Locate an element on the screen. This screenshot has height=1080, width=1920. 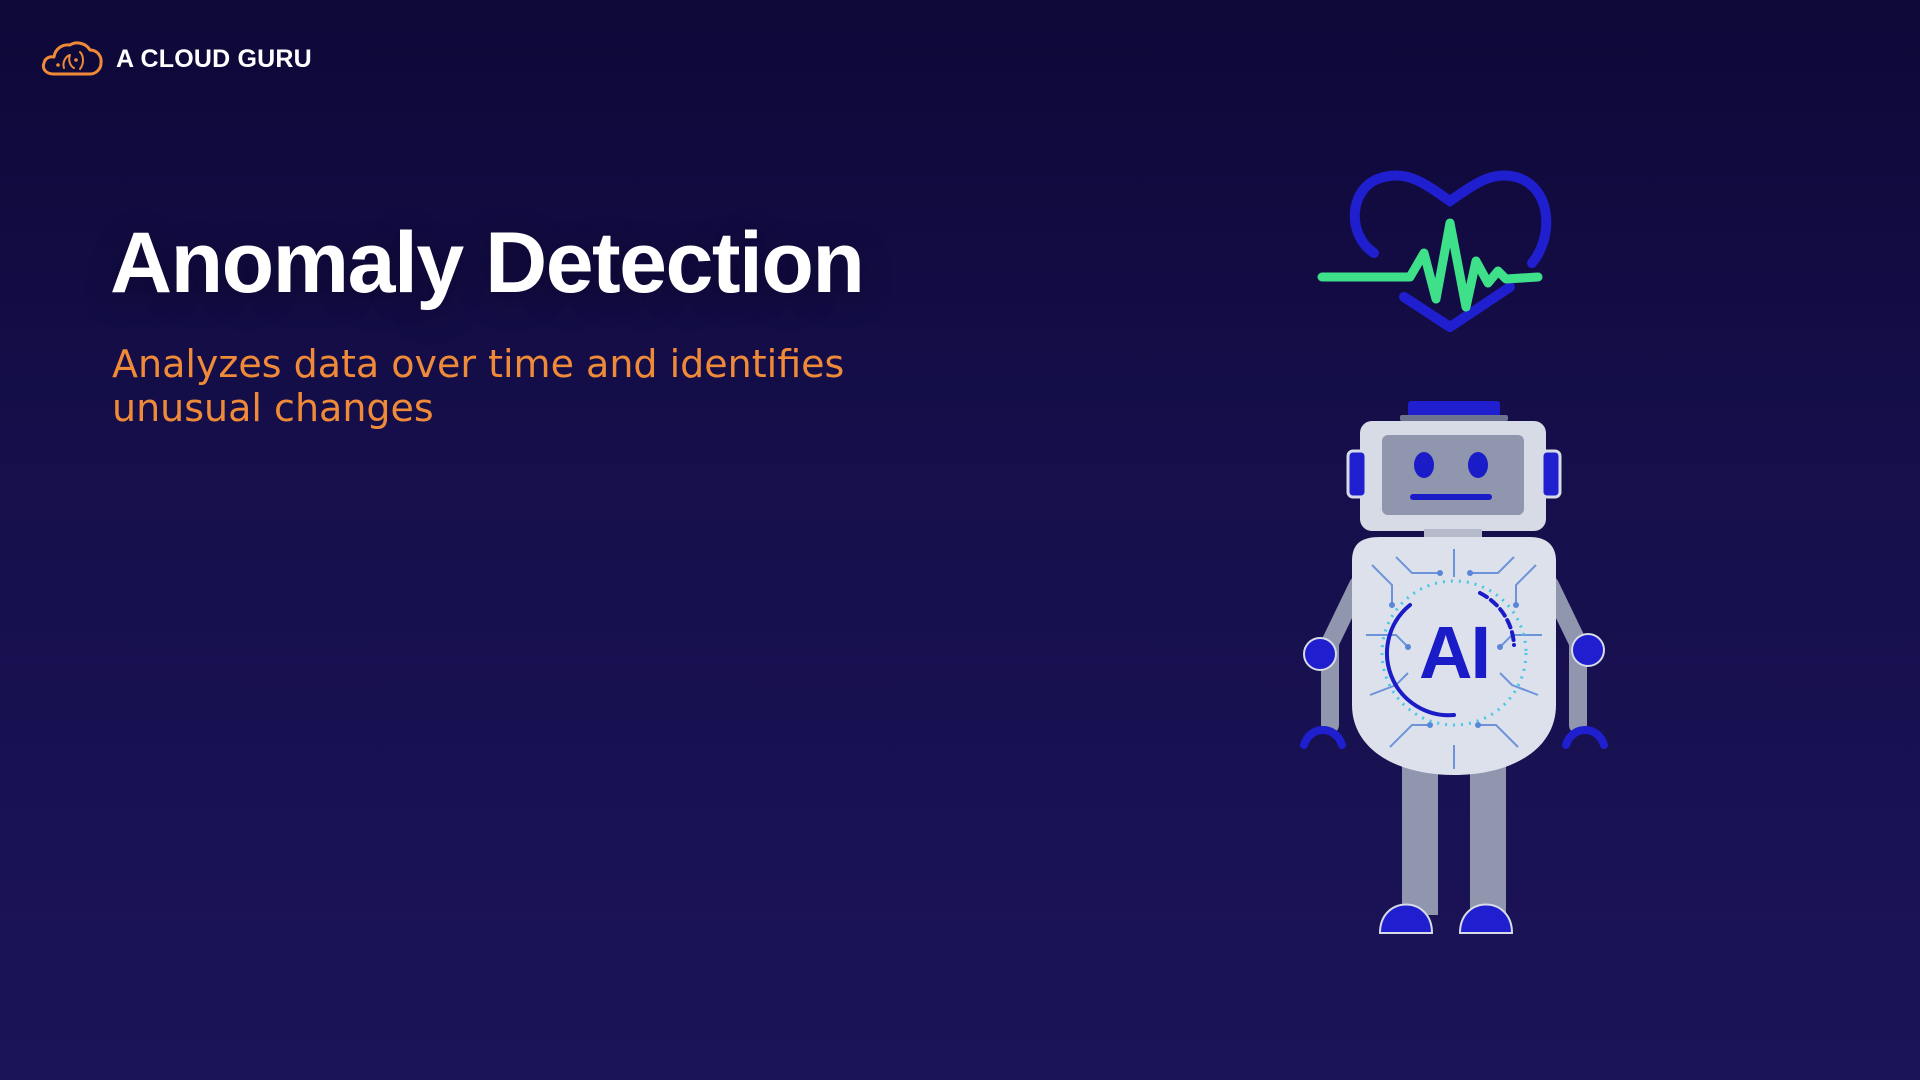
illustration: AI is located at coordinates (1465, 560).